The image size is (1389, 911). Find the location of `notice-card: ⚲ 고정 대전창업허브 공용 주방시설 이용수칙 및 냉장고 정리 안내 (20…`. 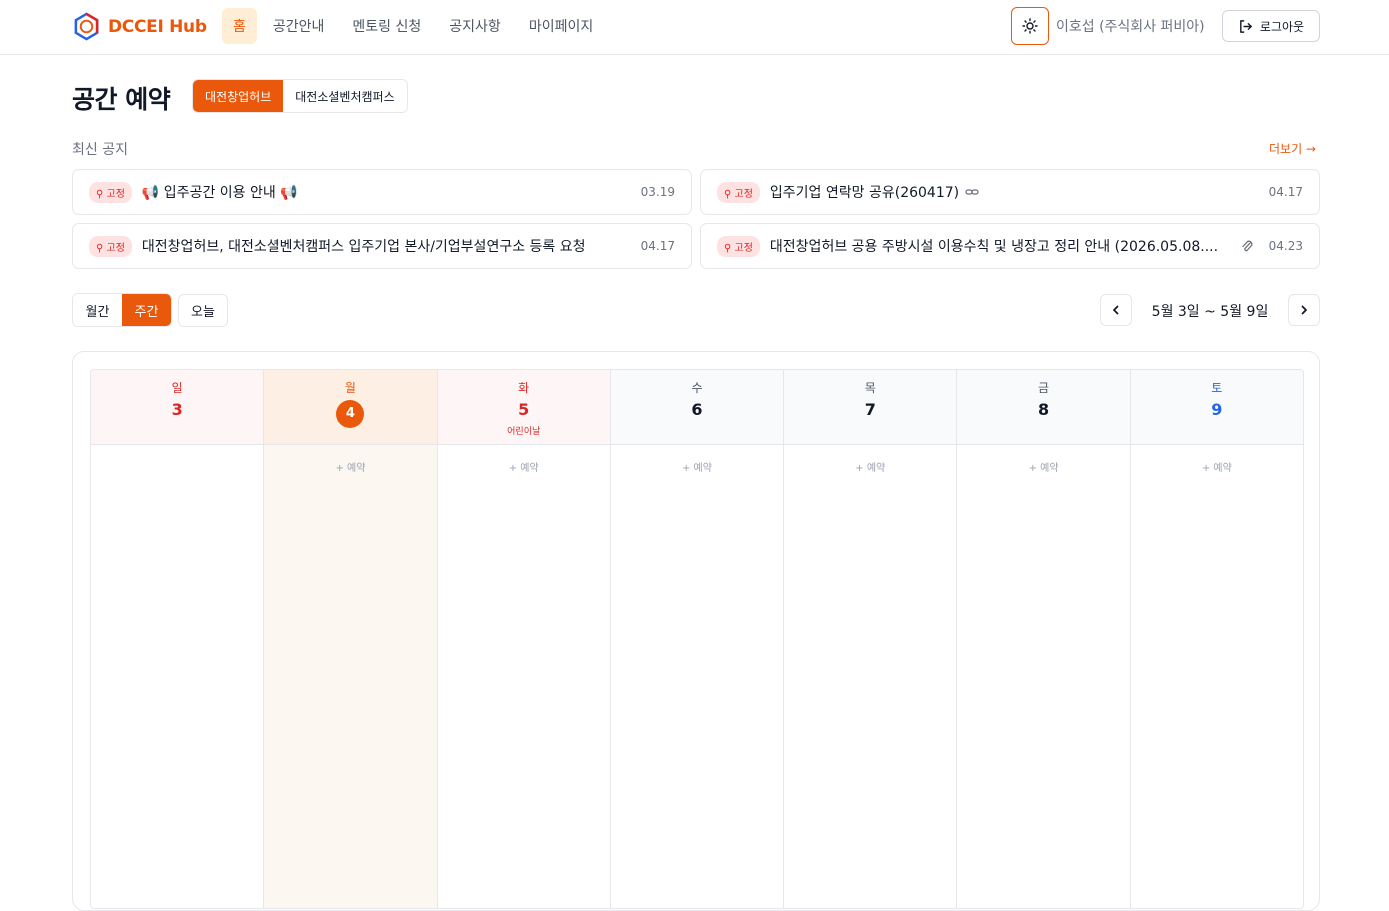

notice-card: ⚲ 고정 대전창업허브 공용 주방시설 이용수칙 및 냉장고 정리 안내 (20… is located at coordinates (1010, 246).